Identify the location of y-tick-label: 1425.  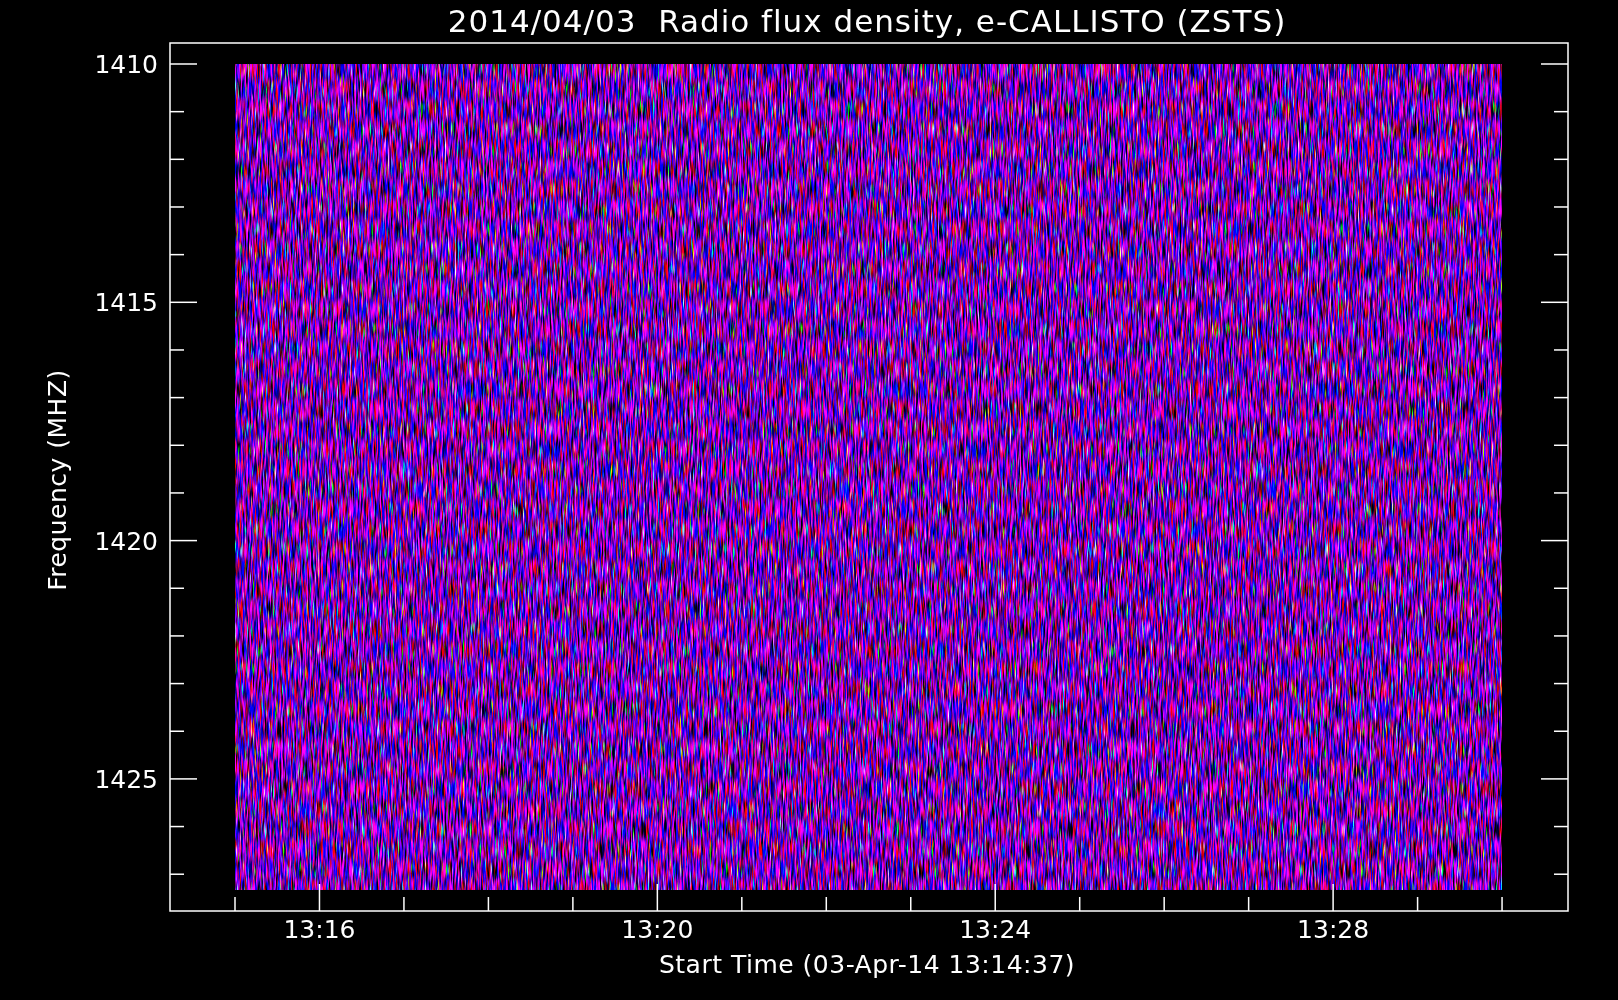
(126, 779).